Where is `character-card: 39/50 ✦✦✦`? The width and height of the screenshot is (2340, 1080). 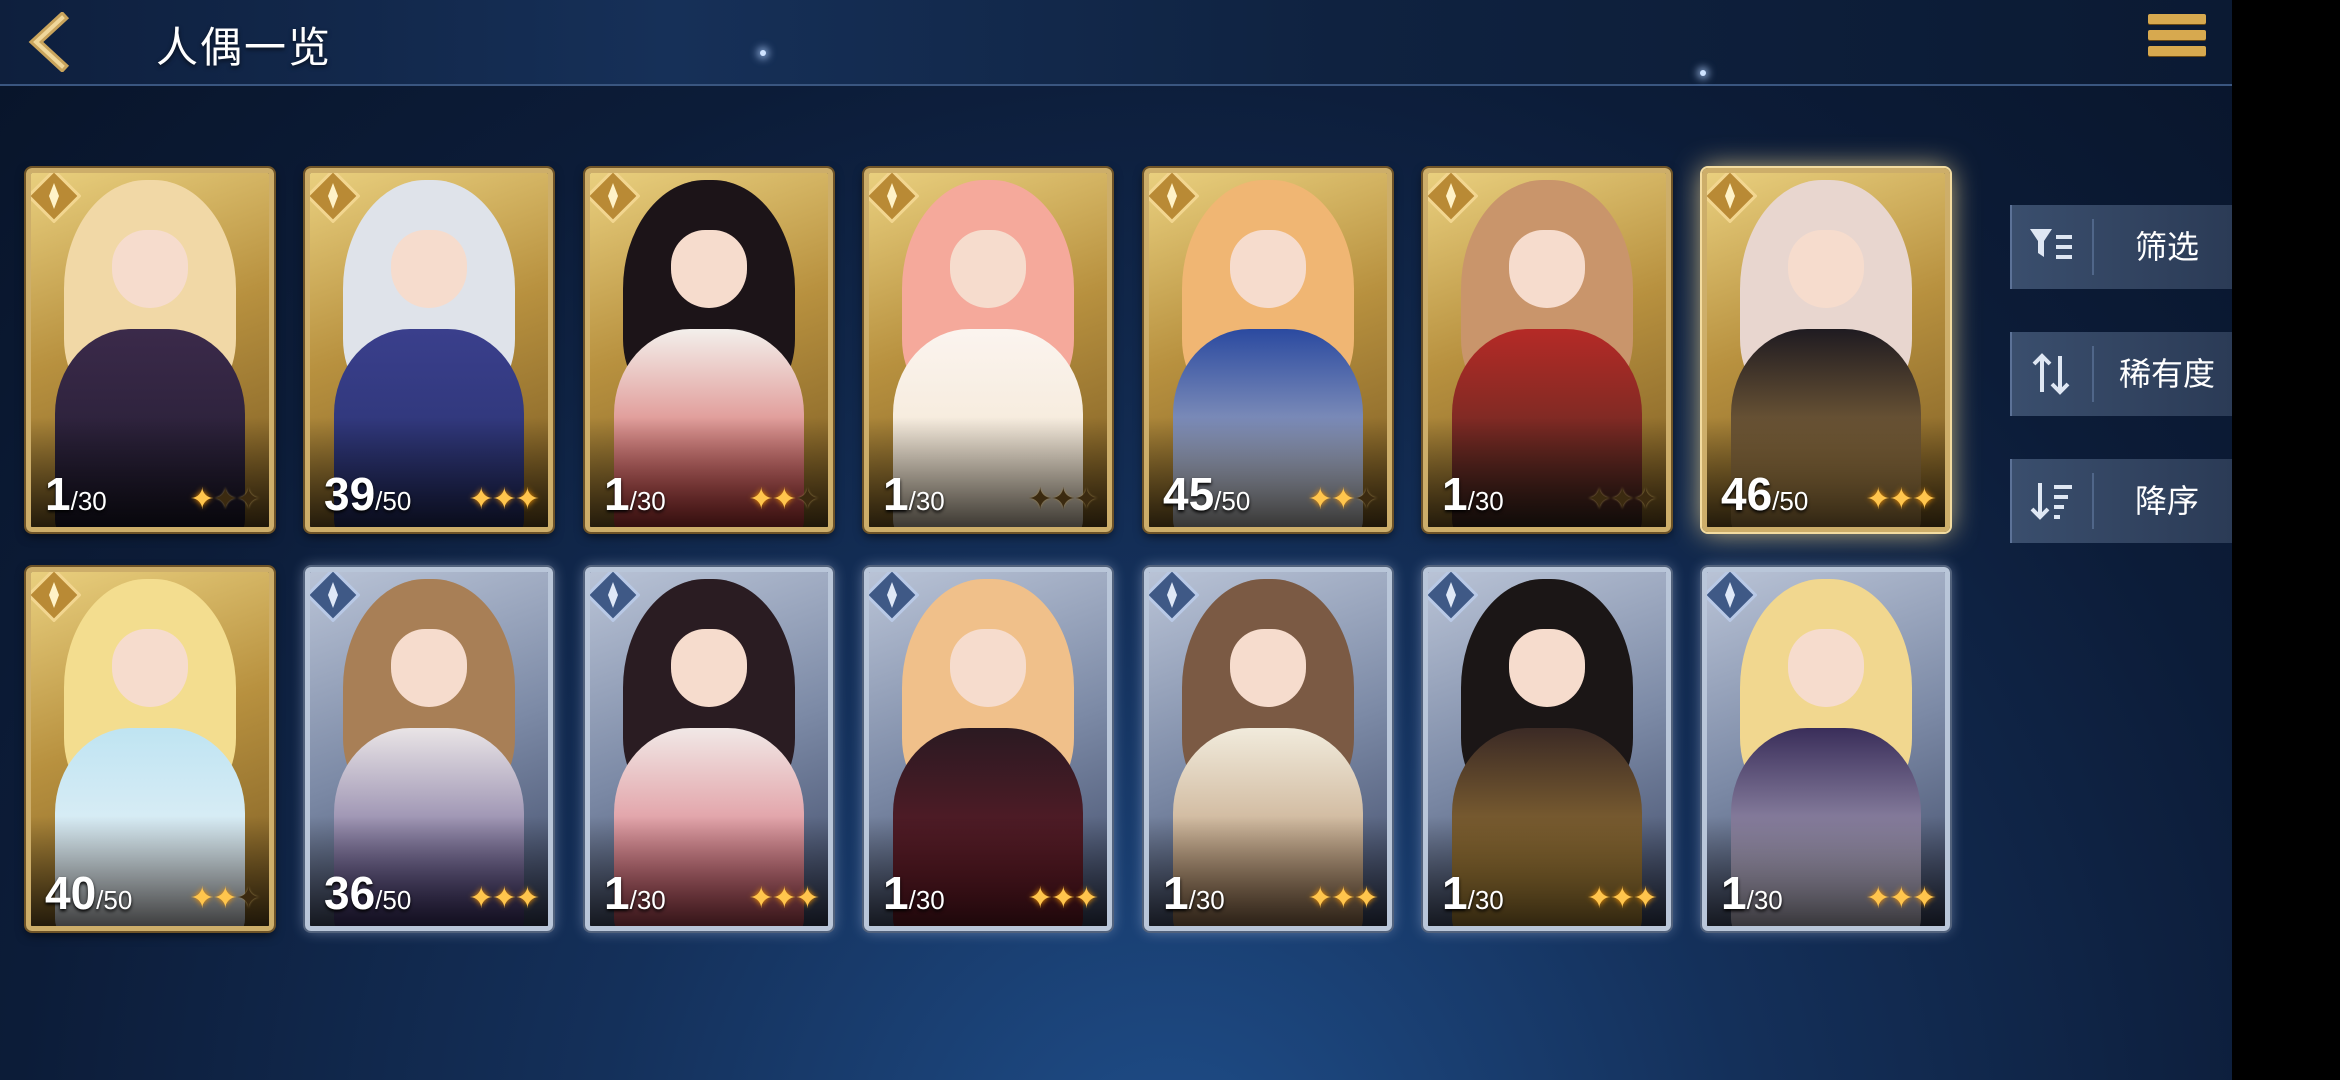
character-card: 39/50 ✦✦✦ is located at coordinates (429, 350).